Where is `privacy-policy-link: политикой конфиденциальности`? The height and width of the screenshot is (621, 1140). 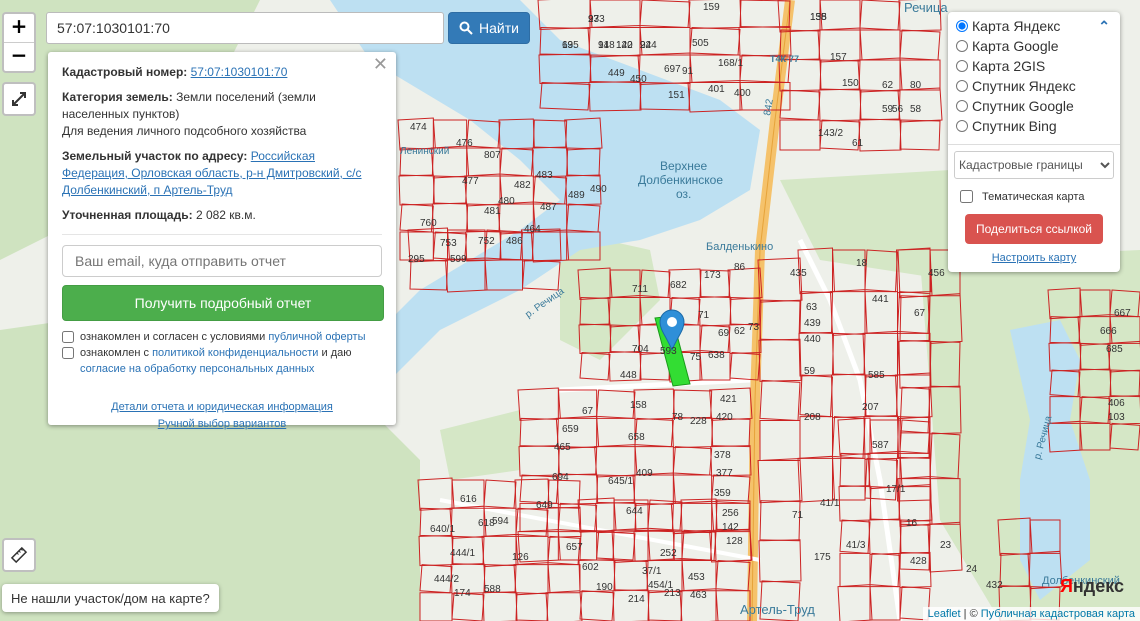 privacy-policy-link: политикой конфиденциальности is located at coordinates (235, 353).